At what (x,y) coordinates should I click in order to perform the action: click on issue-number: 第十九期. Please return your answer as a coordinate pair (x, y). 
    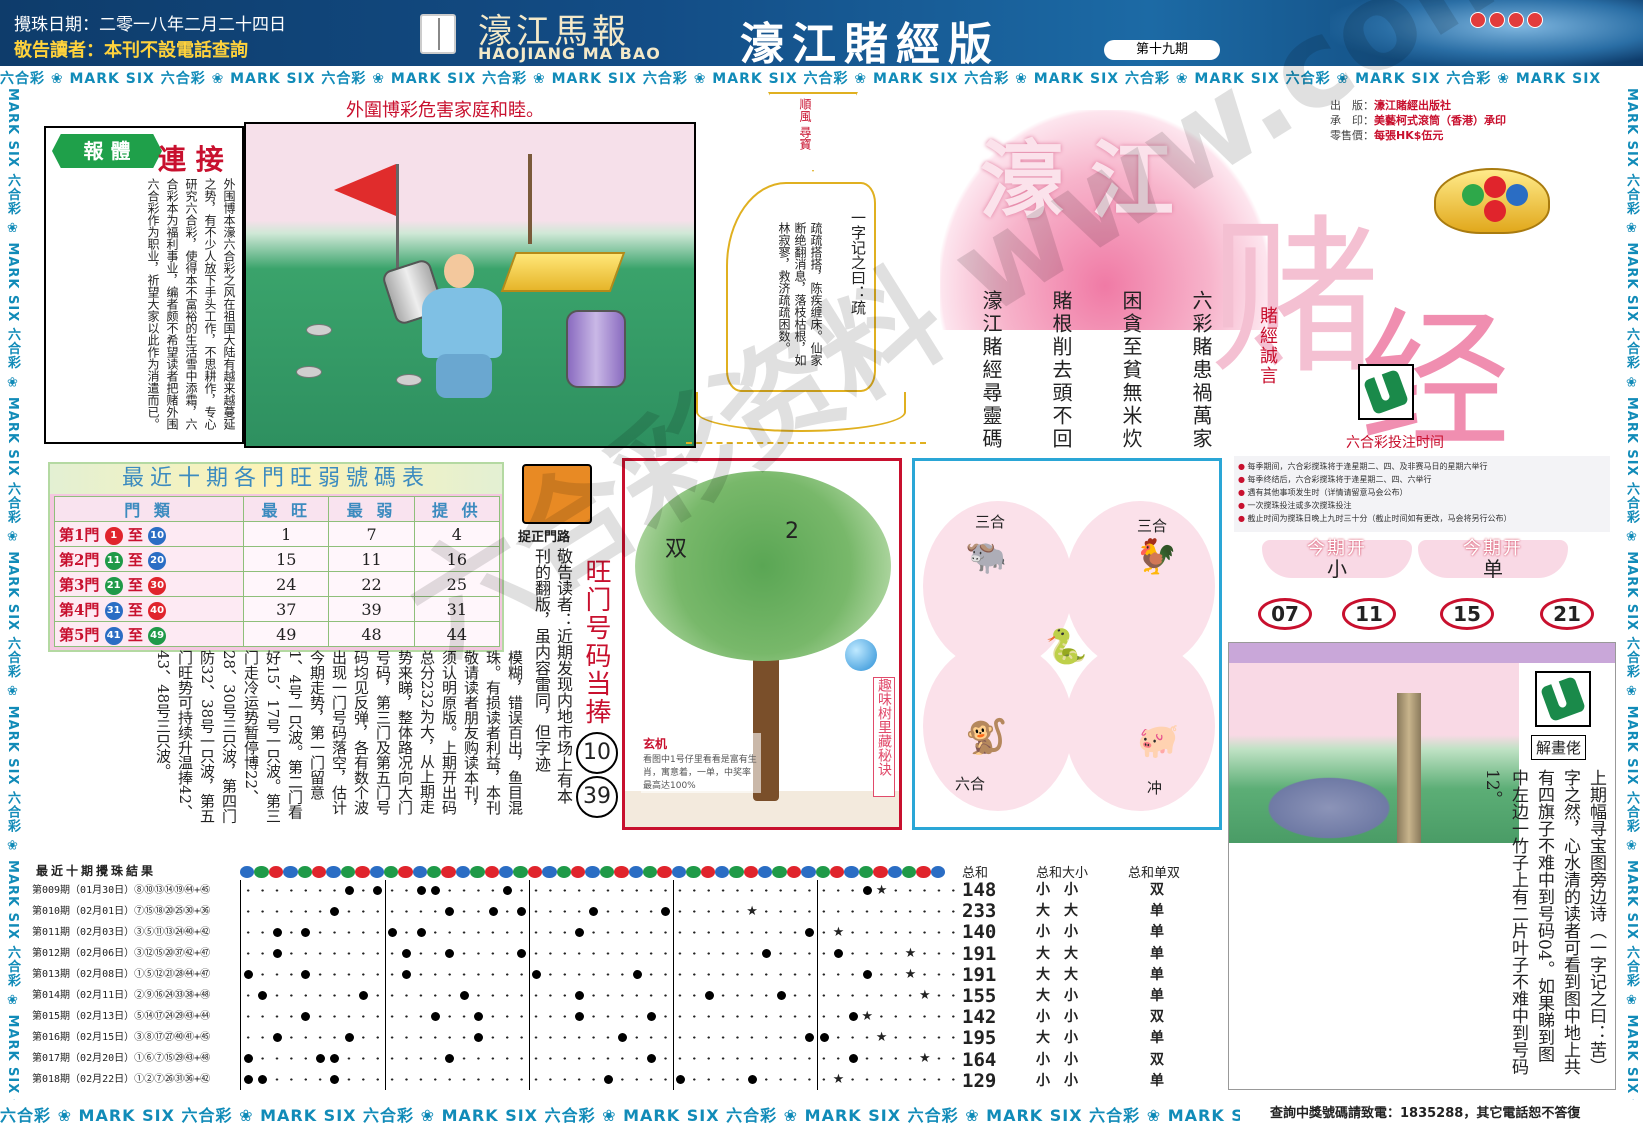
    Looking at the image, I should click on (1162, 50).